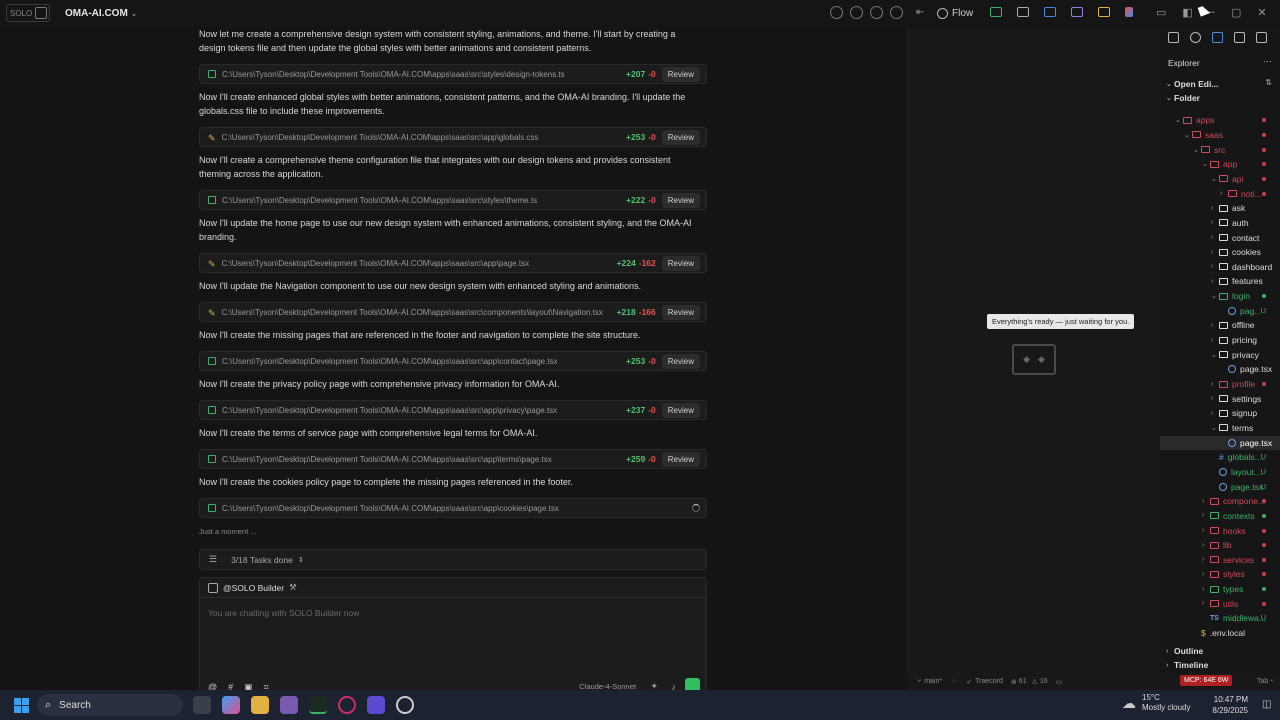  Describe the element at coordinates (1233, 384) in the screenshot. I see `tree-item: › profile` at that location.